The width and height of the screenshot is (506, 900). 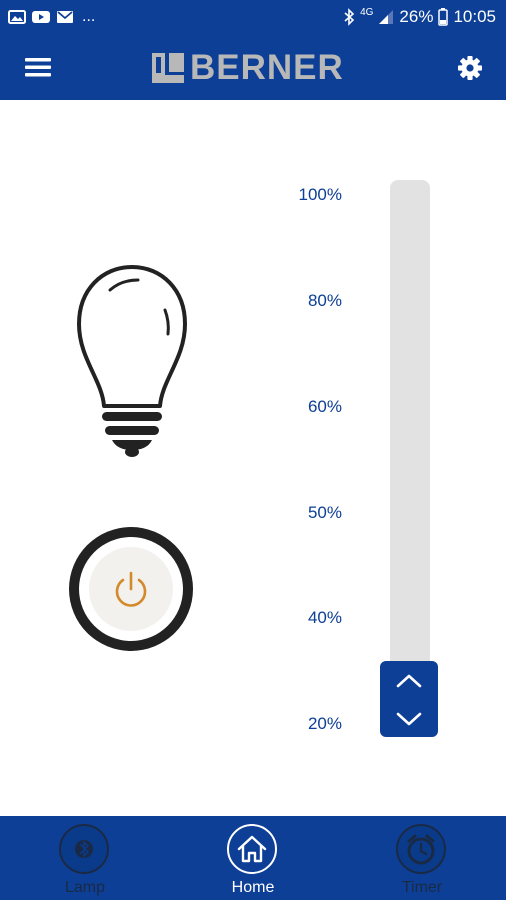 I want to click on nav-item-timer: Timer, so click(x=422, y=858).